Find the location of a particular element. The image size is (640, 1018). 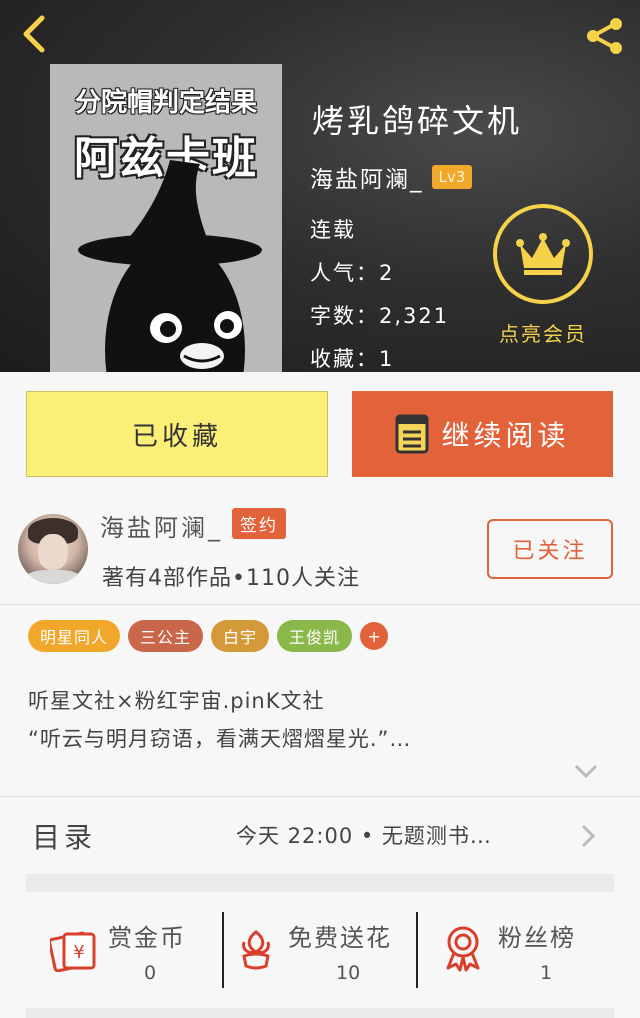

flower-icon is located at coordinates (256, 950).